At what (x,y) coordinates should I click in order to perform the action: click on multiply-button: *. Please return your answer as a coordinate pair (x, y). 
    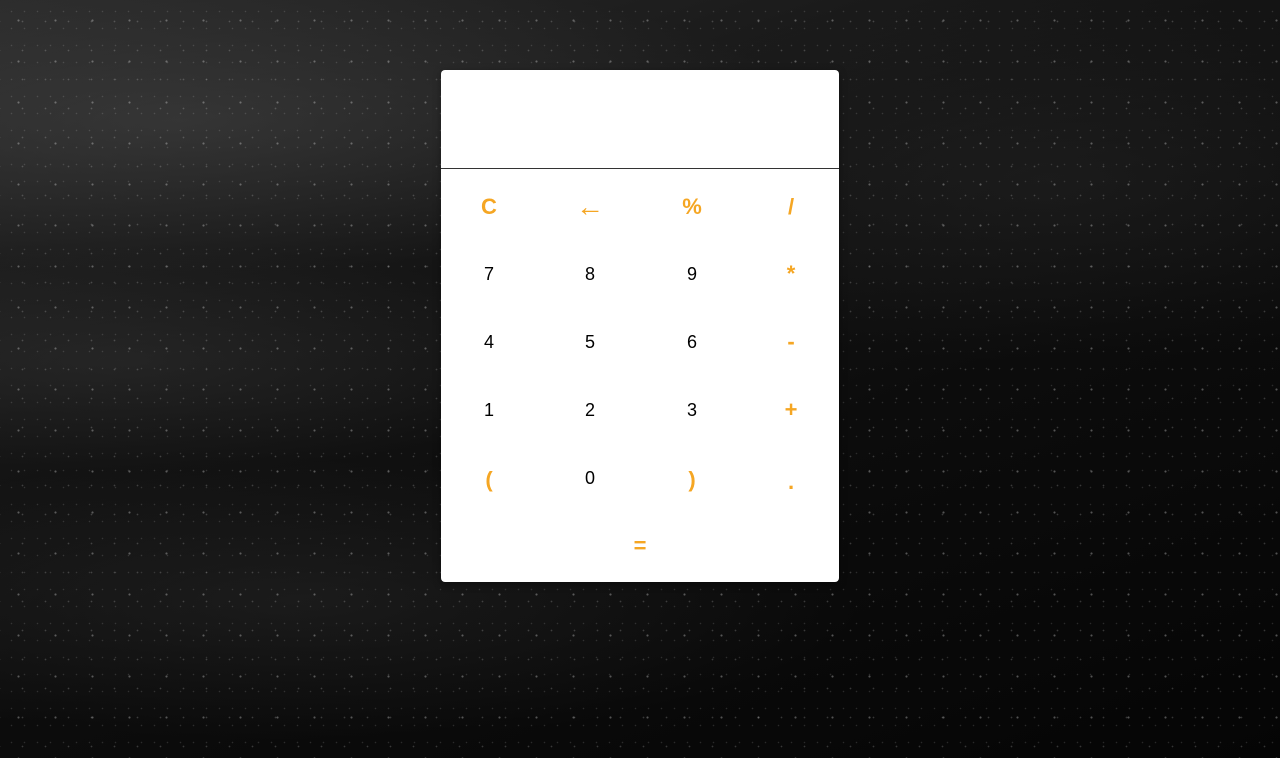
    Looking at the image, I should click on (790, 274).